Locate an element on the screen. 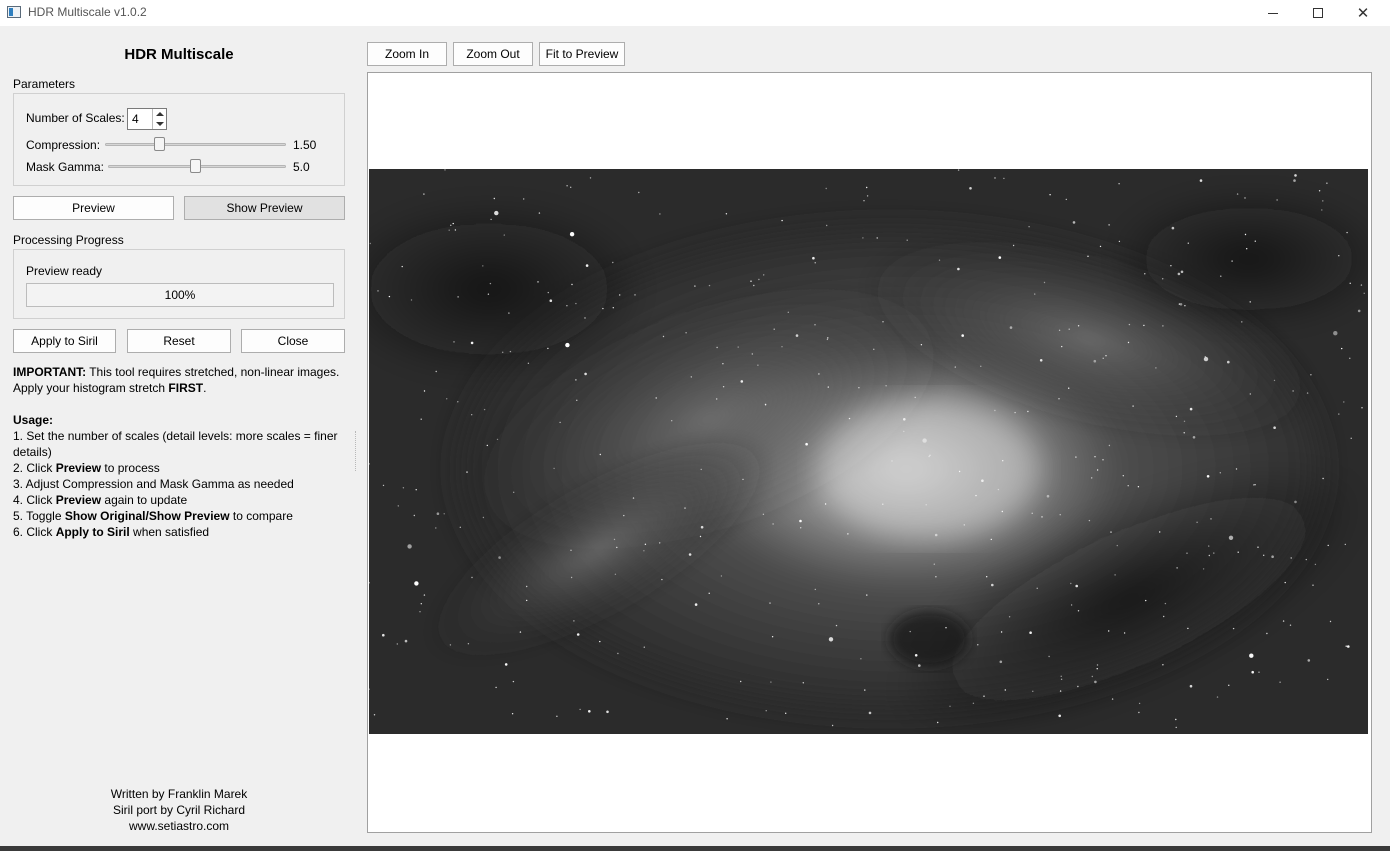 The width and height of the screenshot is (1390, 851). compression-slider is located at coordinates (195, 144).